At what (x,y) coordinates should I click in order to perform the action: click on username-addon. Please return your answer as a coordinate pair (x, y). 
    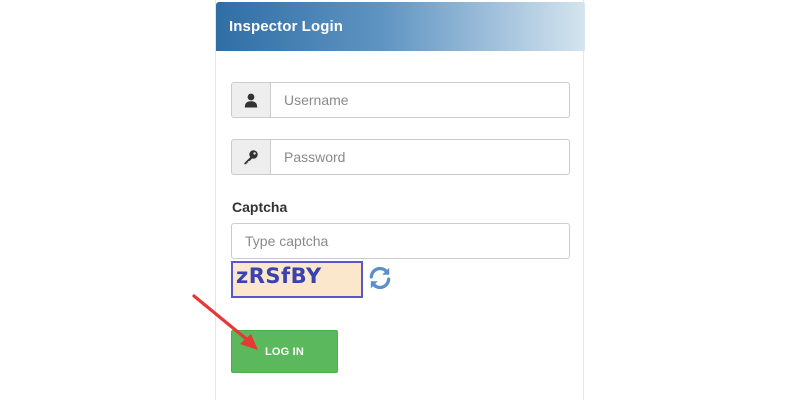
    Looking at the image, I should click on (251, 100).